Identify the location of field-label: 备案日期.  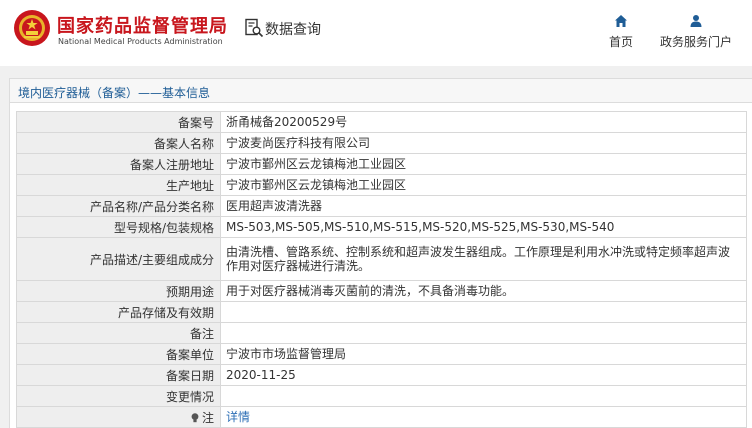
(118, 375).